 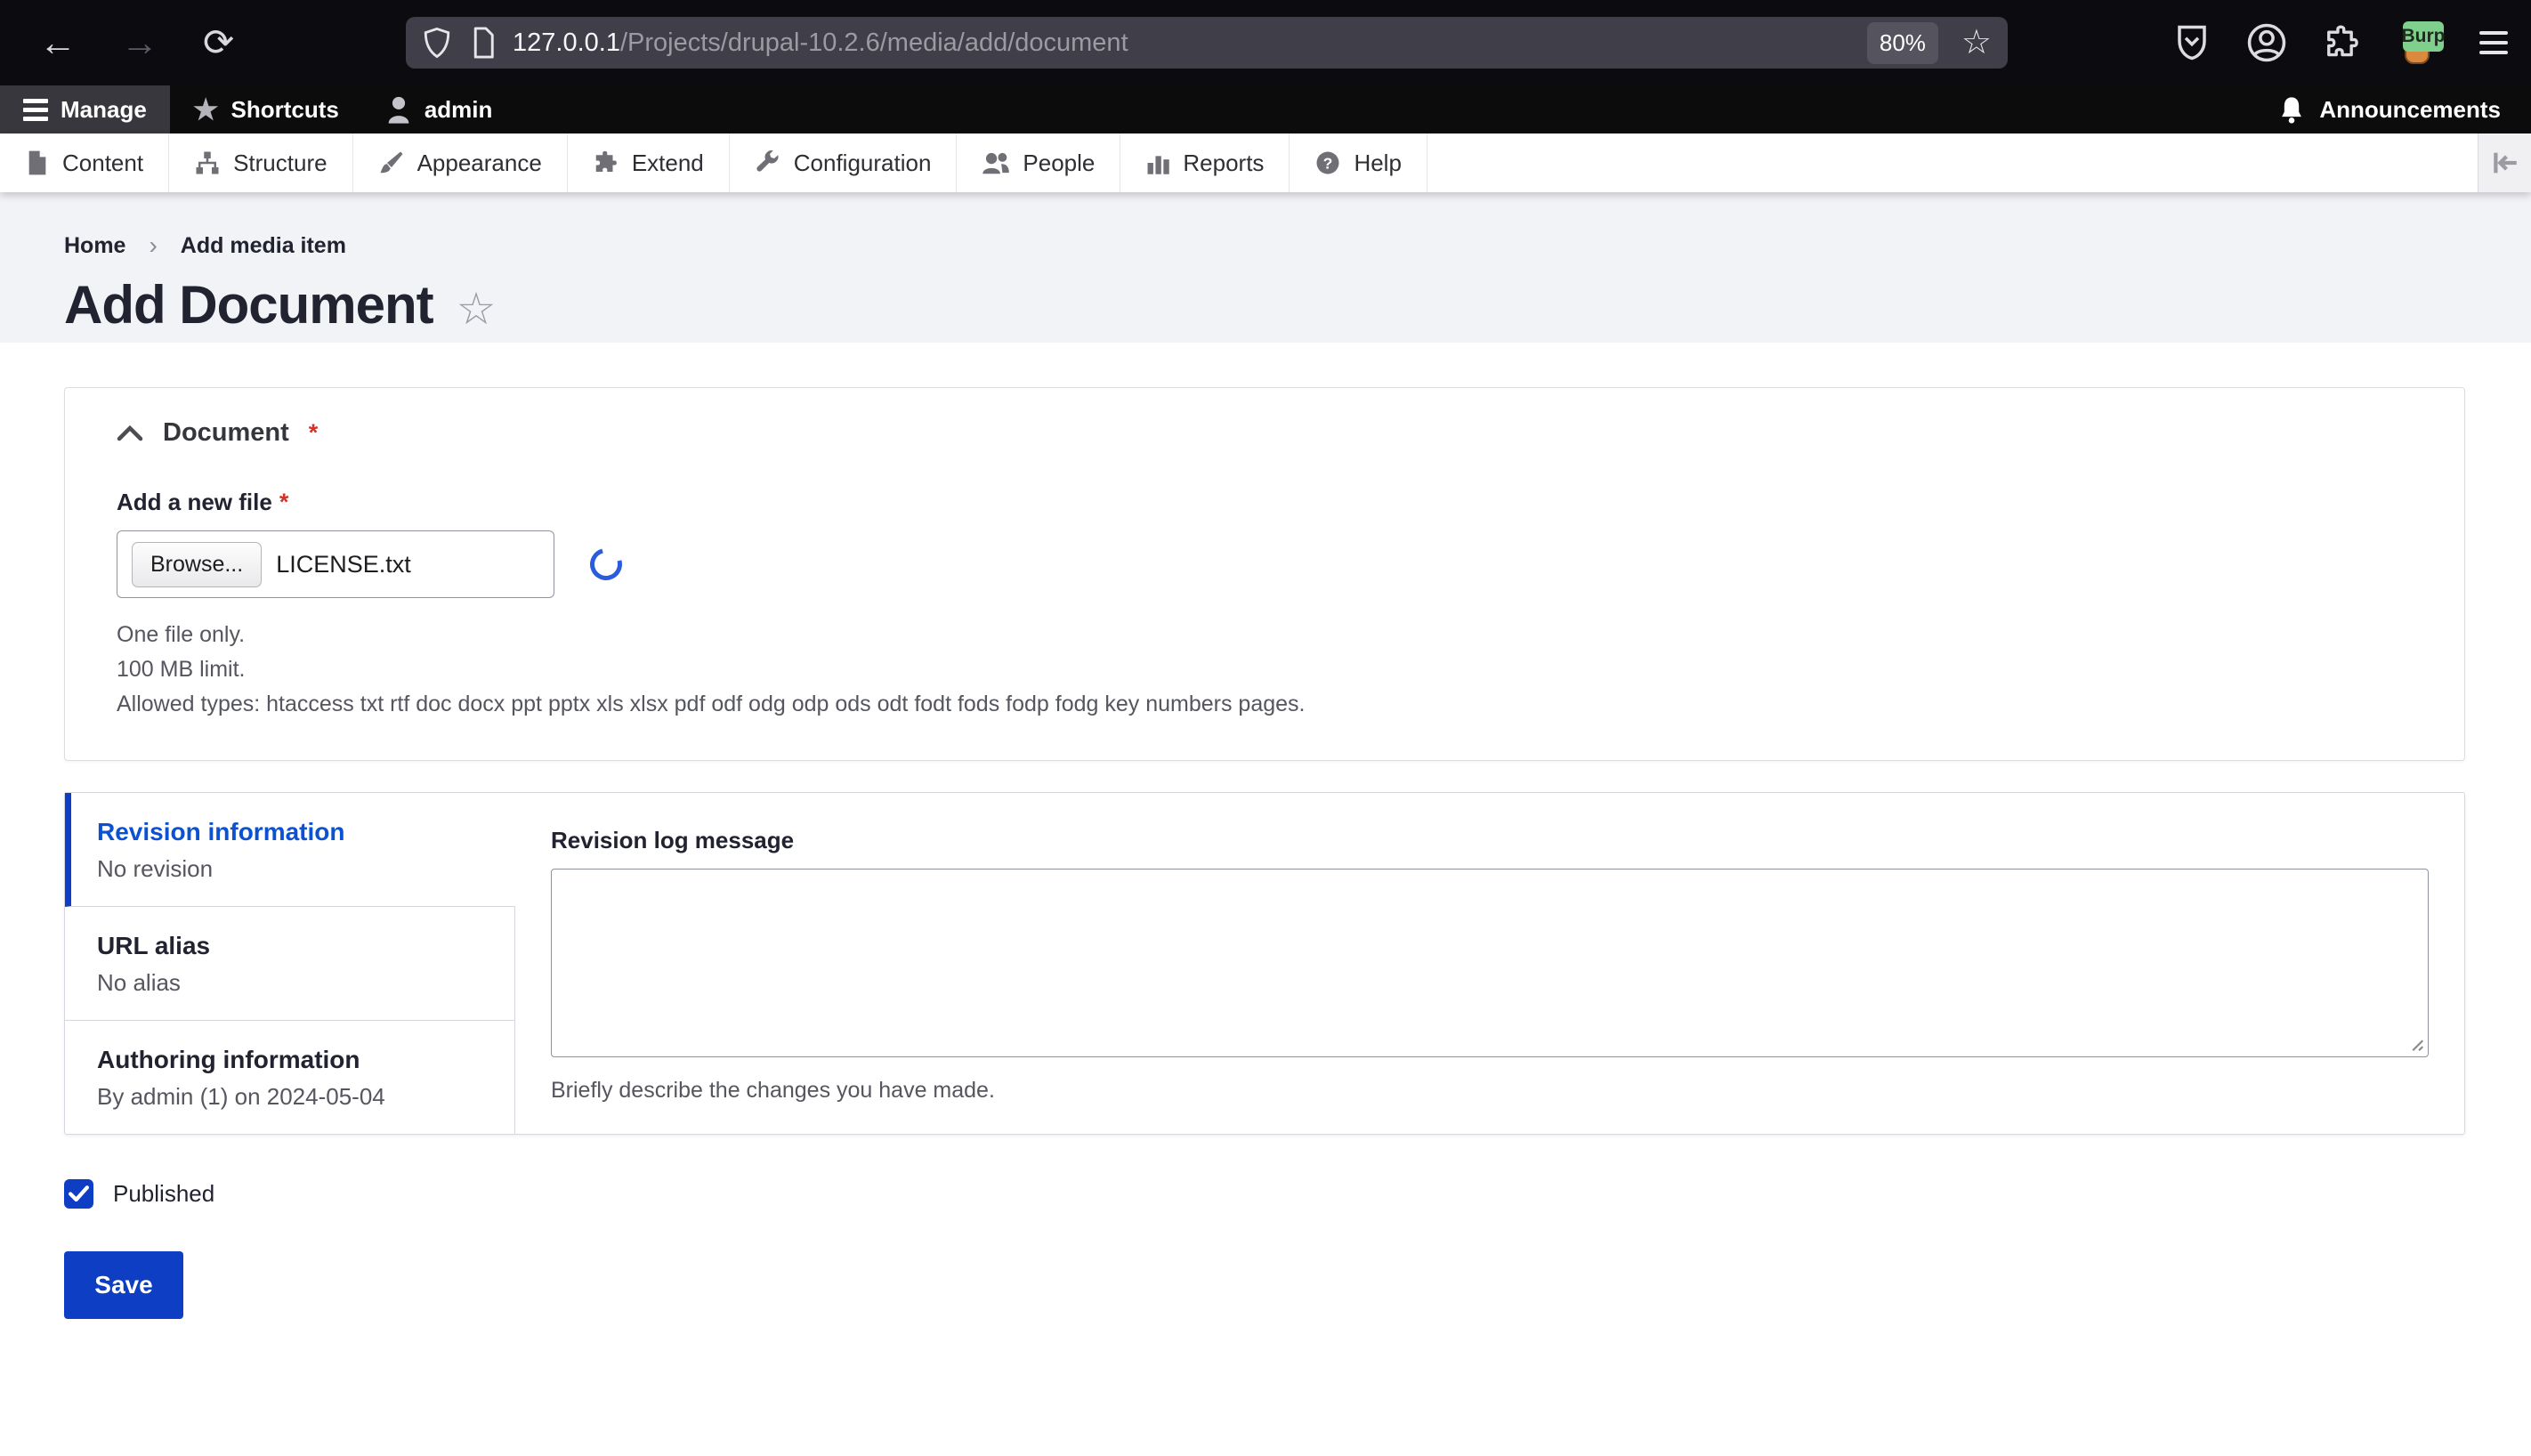 What do you see at coordinates (205, 109) in the screenshot?
I see `shortcuts-star-icon: ★` at bounding box center [205, 109].